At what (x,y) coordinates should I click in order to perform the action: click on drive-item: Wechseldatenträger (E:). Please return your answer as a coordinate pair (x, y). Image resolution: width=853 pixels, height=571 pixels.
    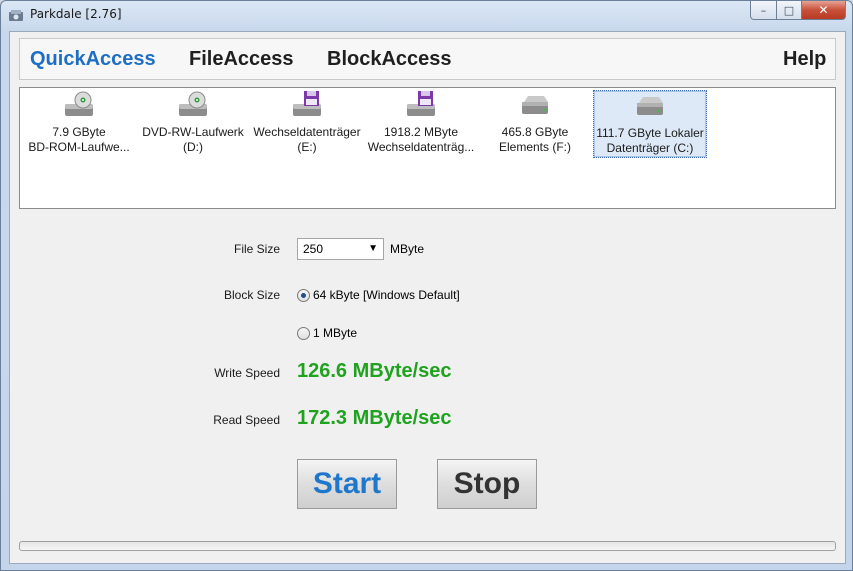
    Looking at the image, I should click on (307, 123).